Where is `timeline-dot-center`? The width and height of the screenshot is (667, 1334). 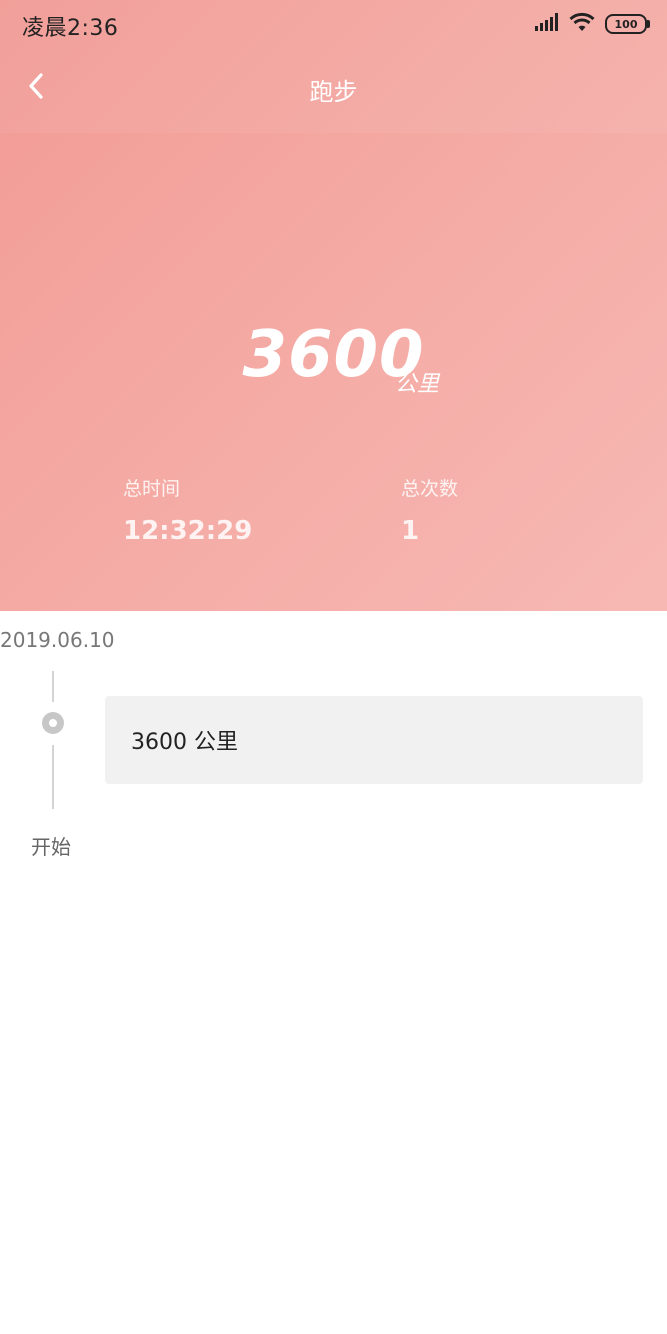 timeline-dot-center is located at coordinates (53, 723).